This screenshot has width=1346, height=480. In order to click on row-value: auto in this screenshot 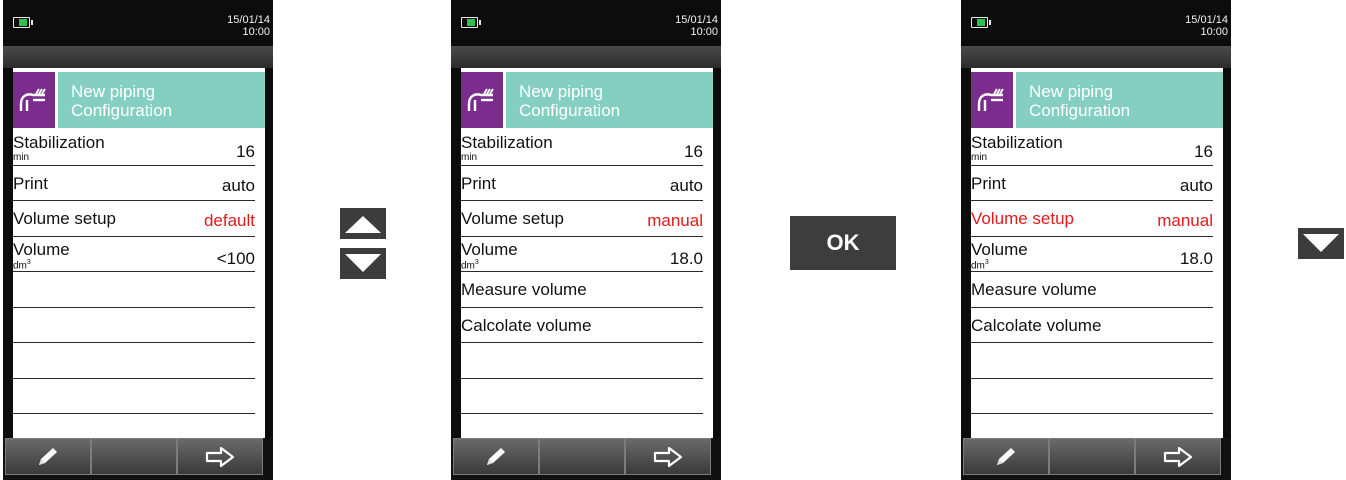, I will do `click(686, 185)`.